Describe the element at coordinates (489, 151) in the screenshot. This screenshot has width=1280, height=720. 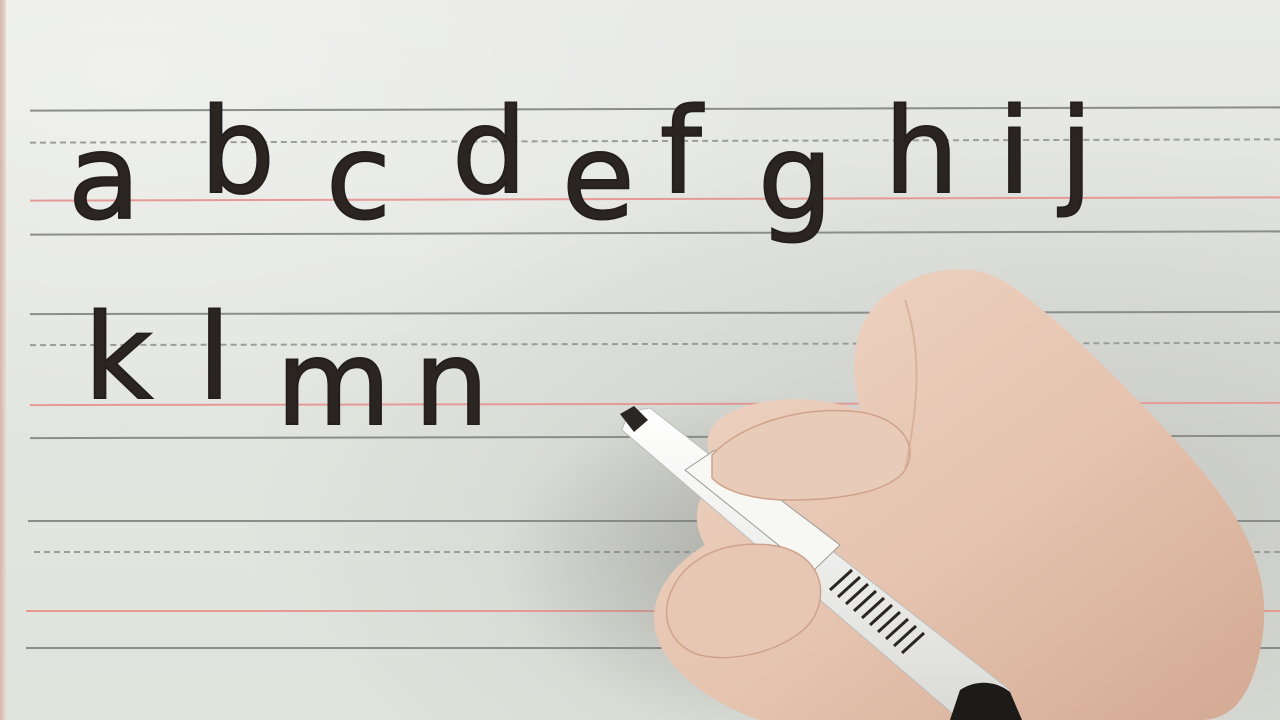
I see `letter-d: d` at that location.